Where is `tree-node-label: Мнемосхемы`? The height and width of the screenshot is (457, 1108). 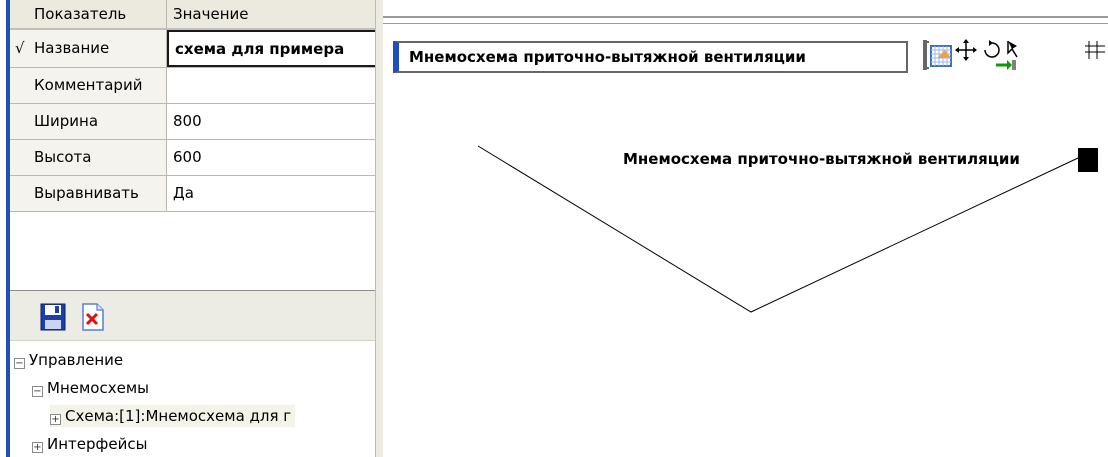
tree-node-label: Мнемосхемы is located at coordinates (98, 388).